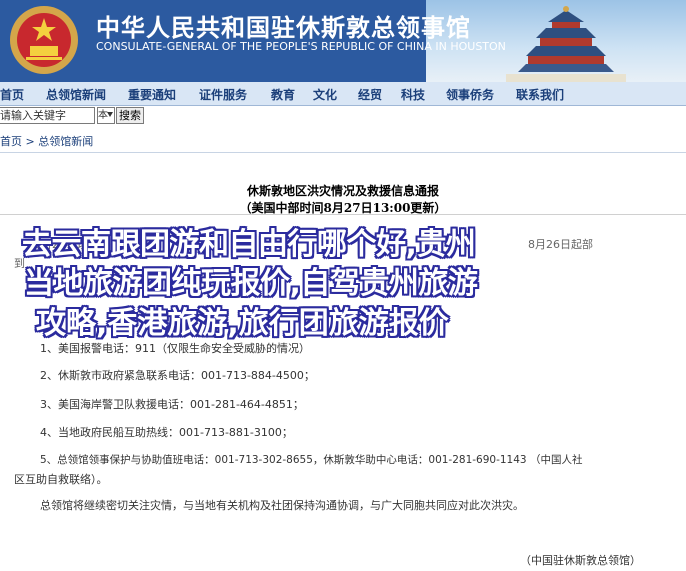  I want to click on breadcrumb: 首页 > 总领馆新闻, so click(46, 141).